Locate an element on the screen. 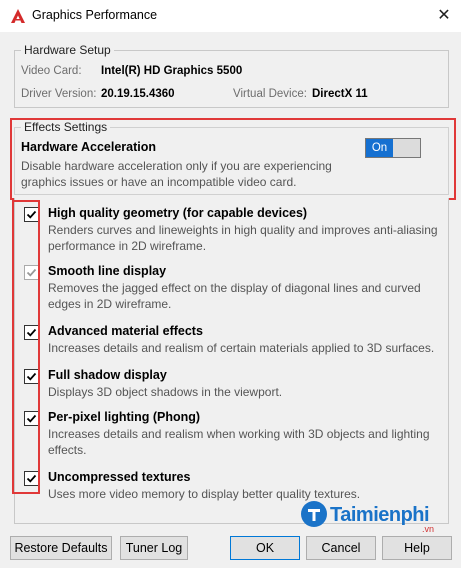  option-title: Per-pixel lighting (Phong) is located at coordinates (124, 417).